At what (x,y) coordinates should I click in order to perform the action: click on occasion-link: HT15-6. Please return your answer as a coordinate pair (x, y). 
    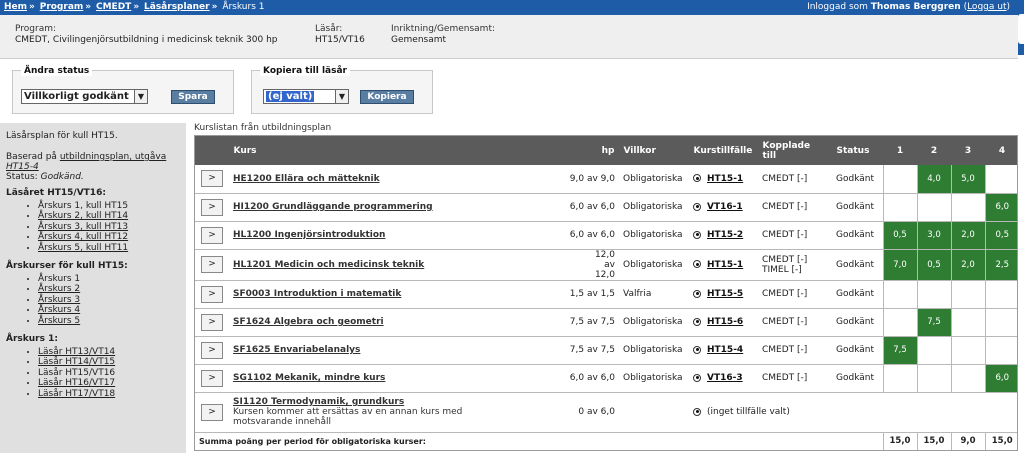
    Looking at the image, I should click on (725, 322).